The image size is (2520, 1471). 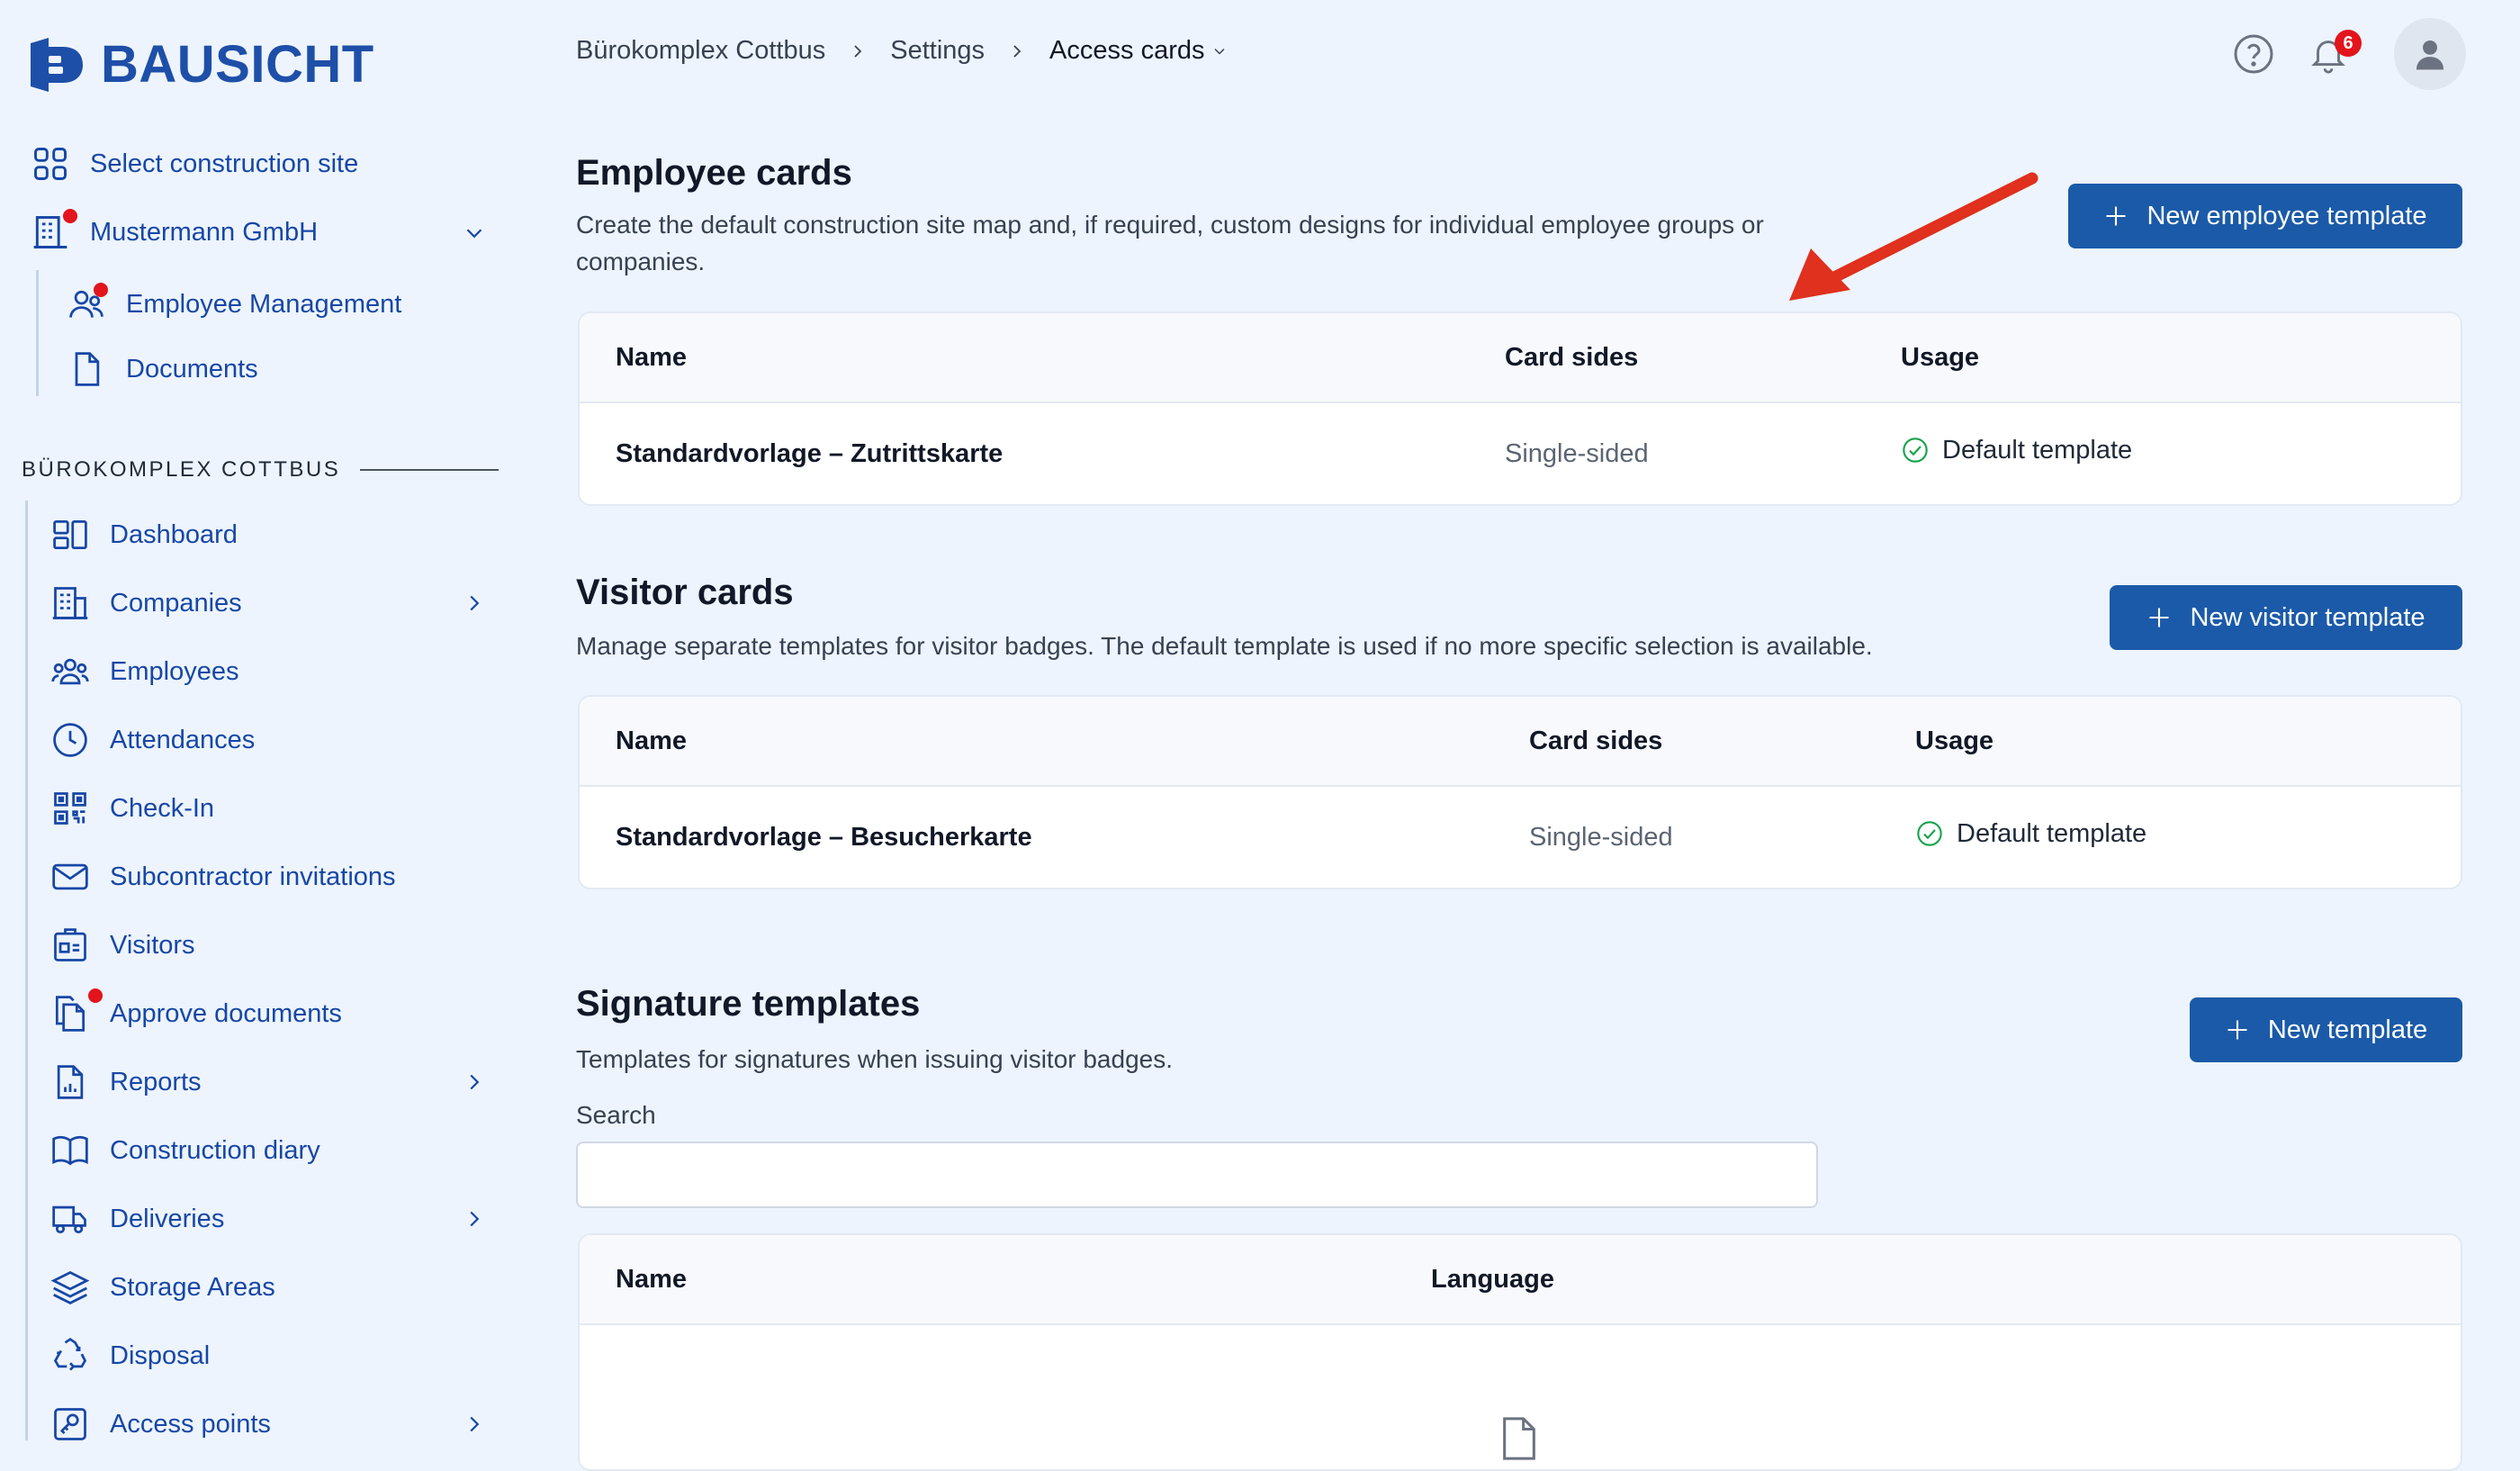 I want to click on new-template-label: New template, so click(x=2347, y=1029).